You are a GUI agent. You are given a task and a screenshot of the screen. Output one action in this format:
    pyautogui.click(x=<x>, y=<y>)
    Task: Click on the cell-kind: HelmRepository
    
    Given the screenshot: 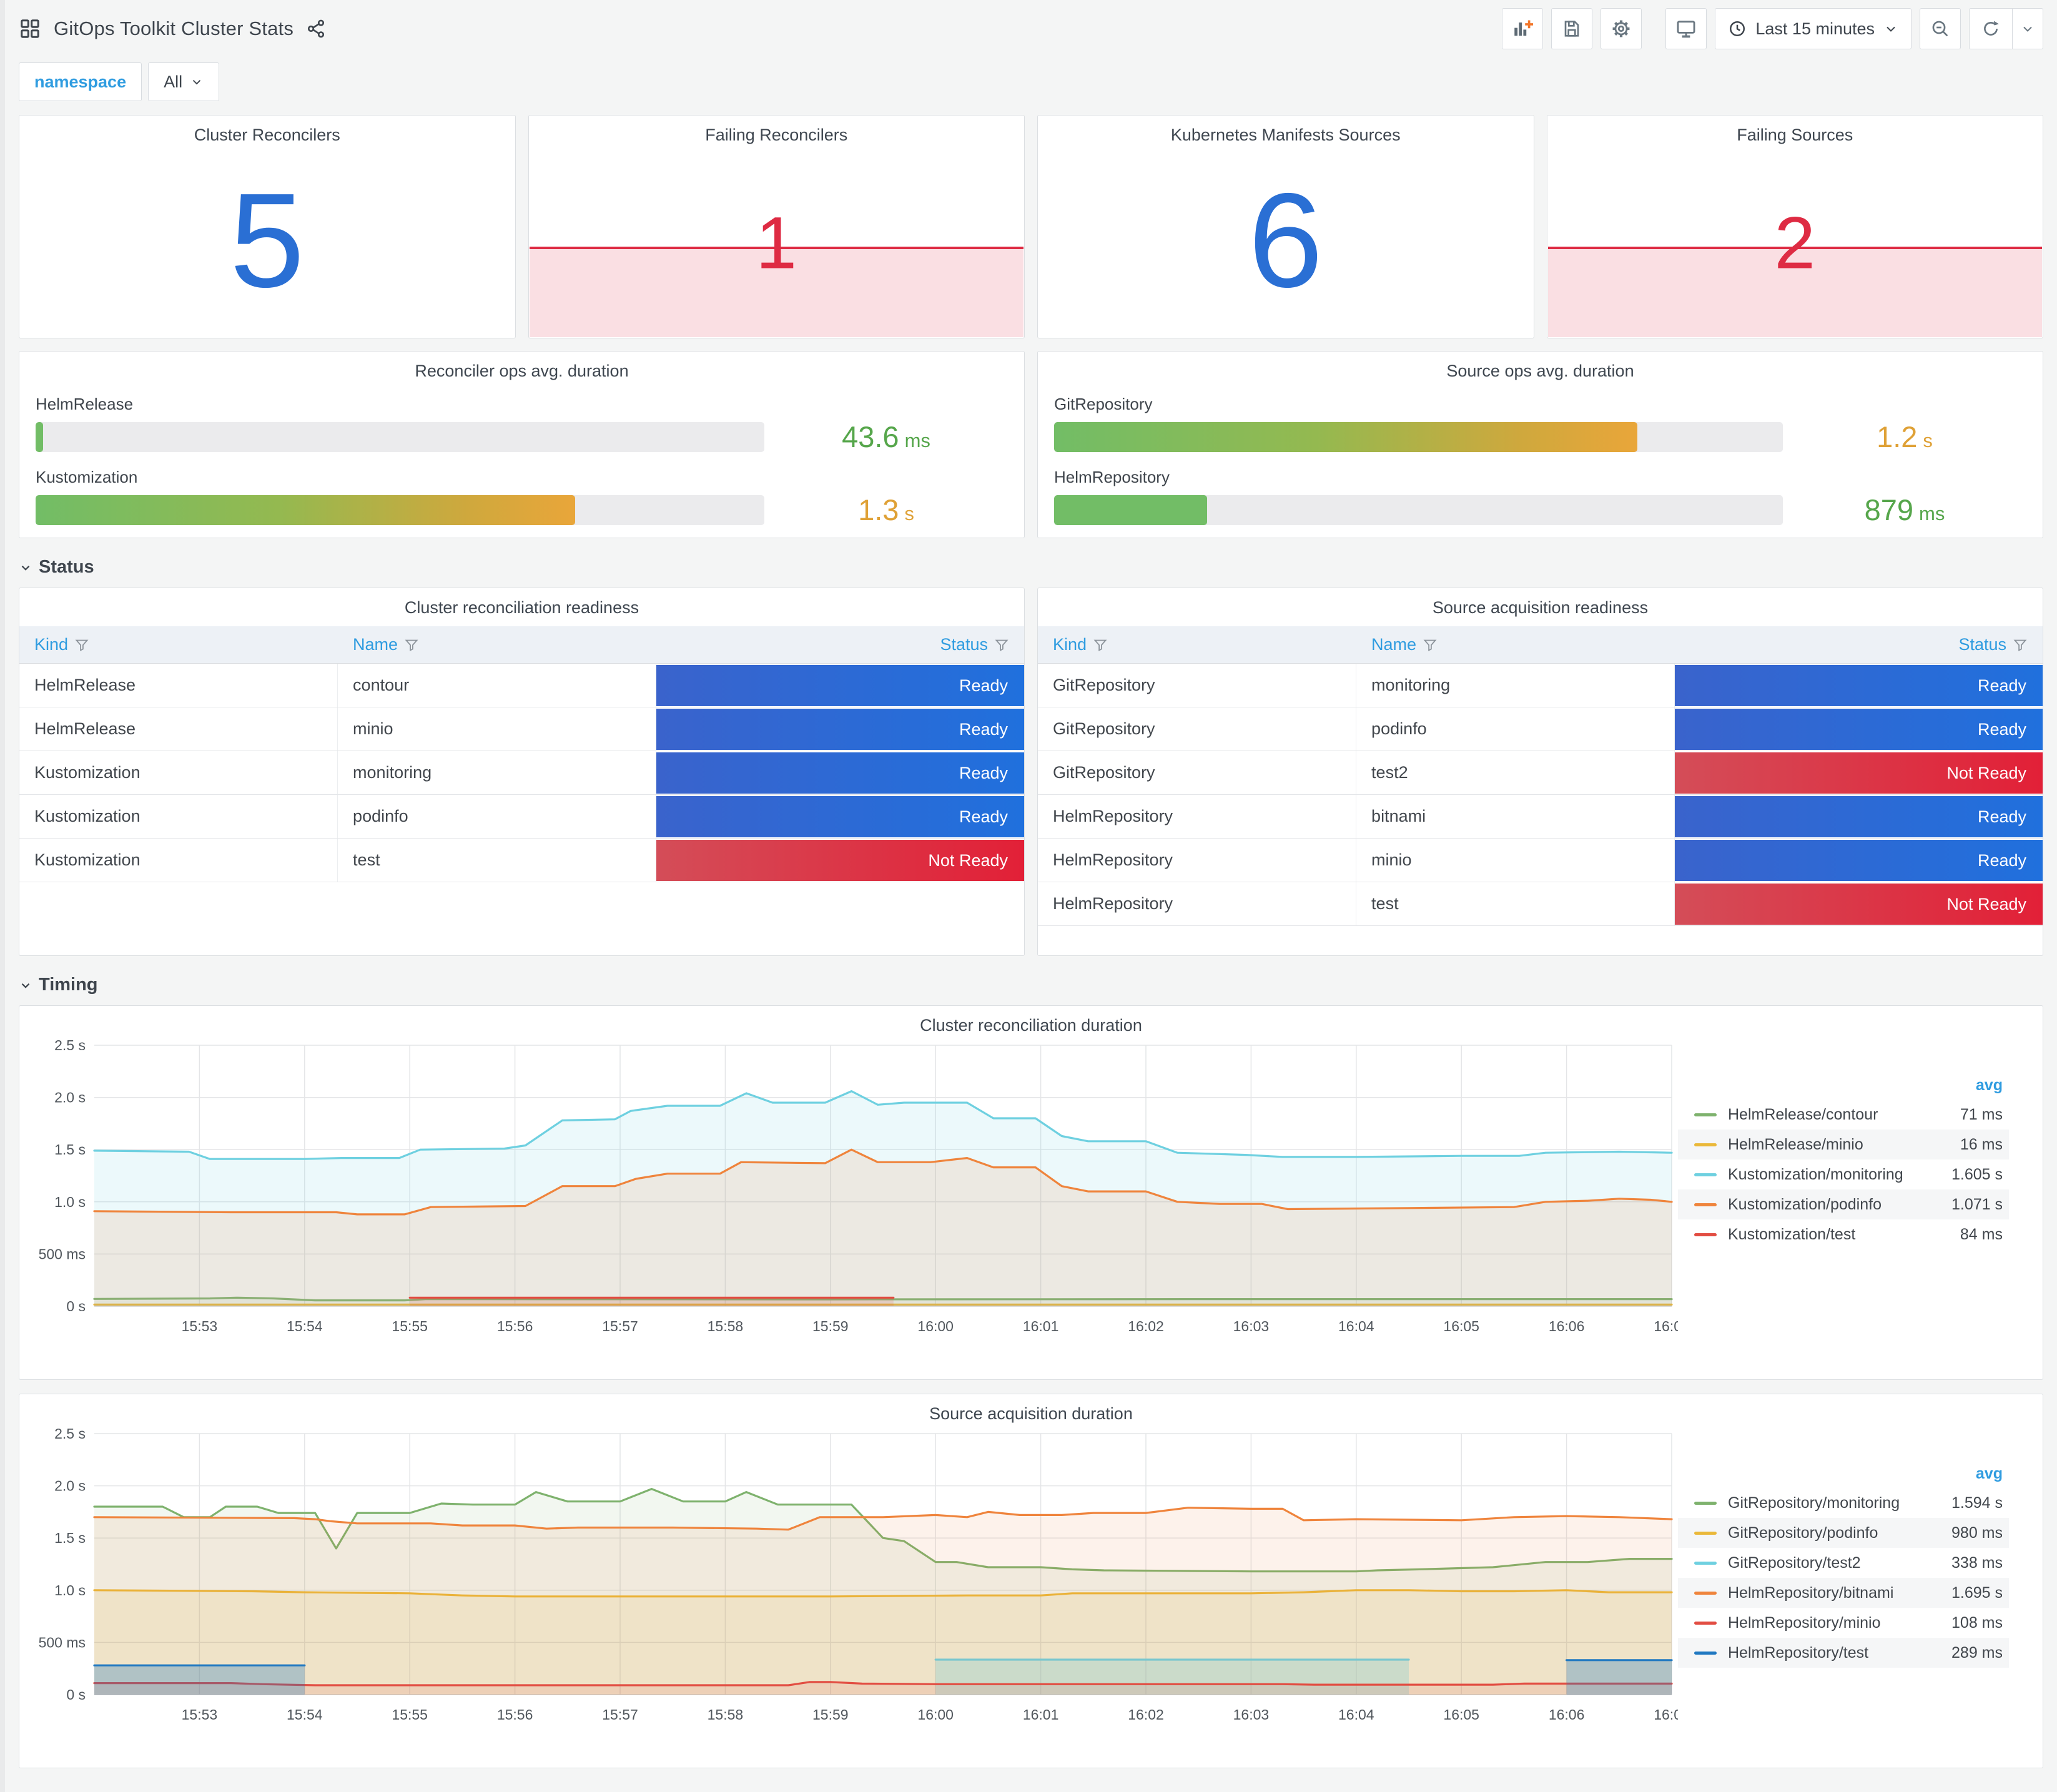 What is the action you would take?
    pyautogui.click(x=1198, y=816)
    